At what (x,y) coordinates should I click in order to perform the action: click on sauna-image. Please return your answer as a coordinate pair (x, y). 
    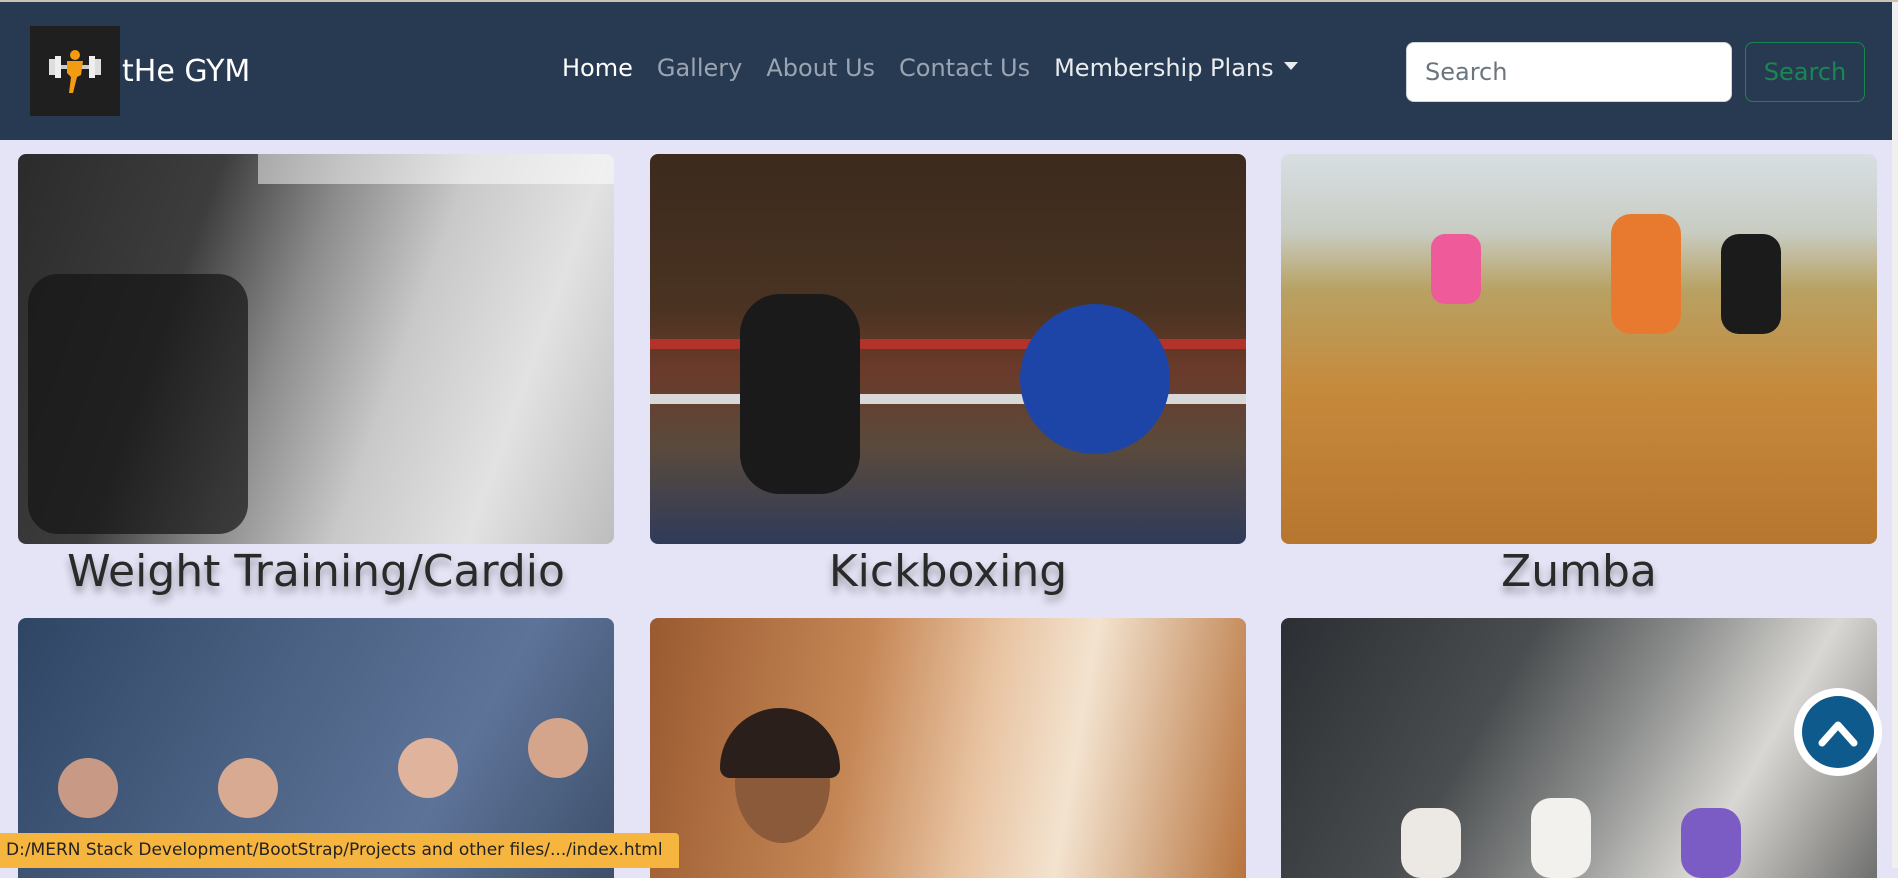
    Looking at the image, I should click on (948, 748).